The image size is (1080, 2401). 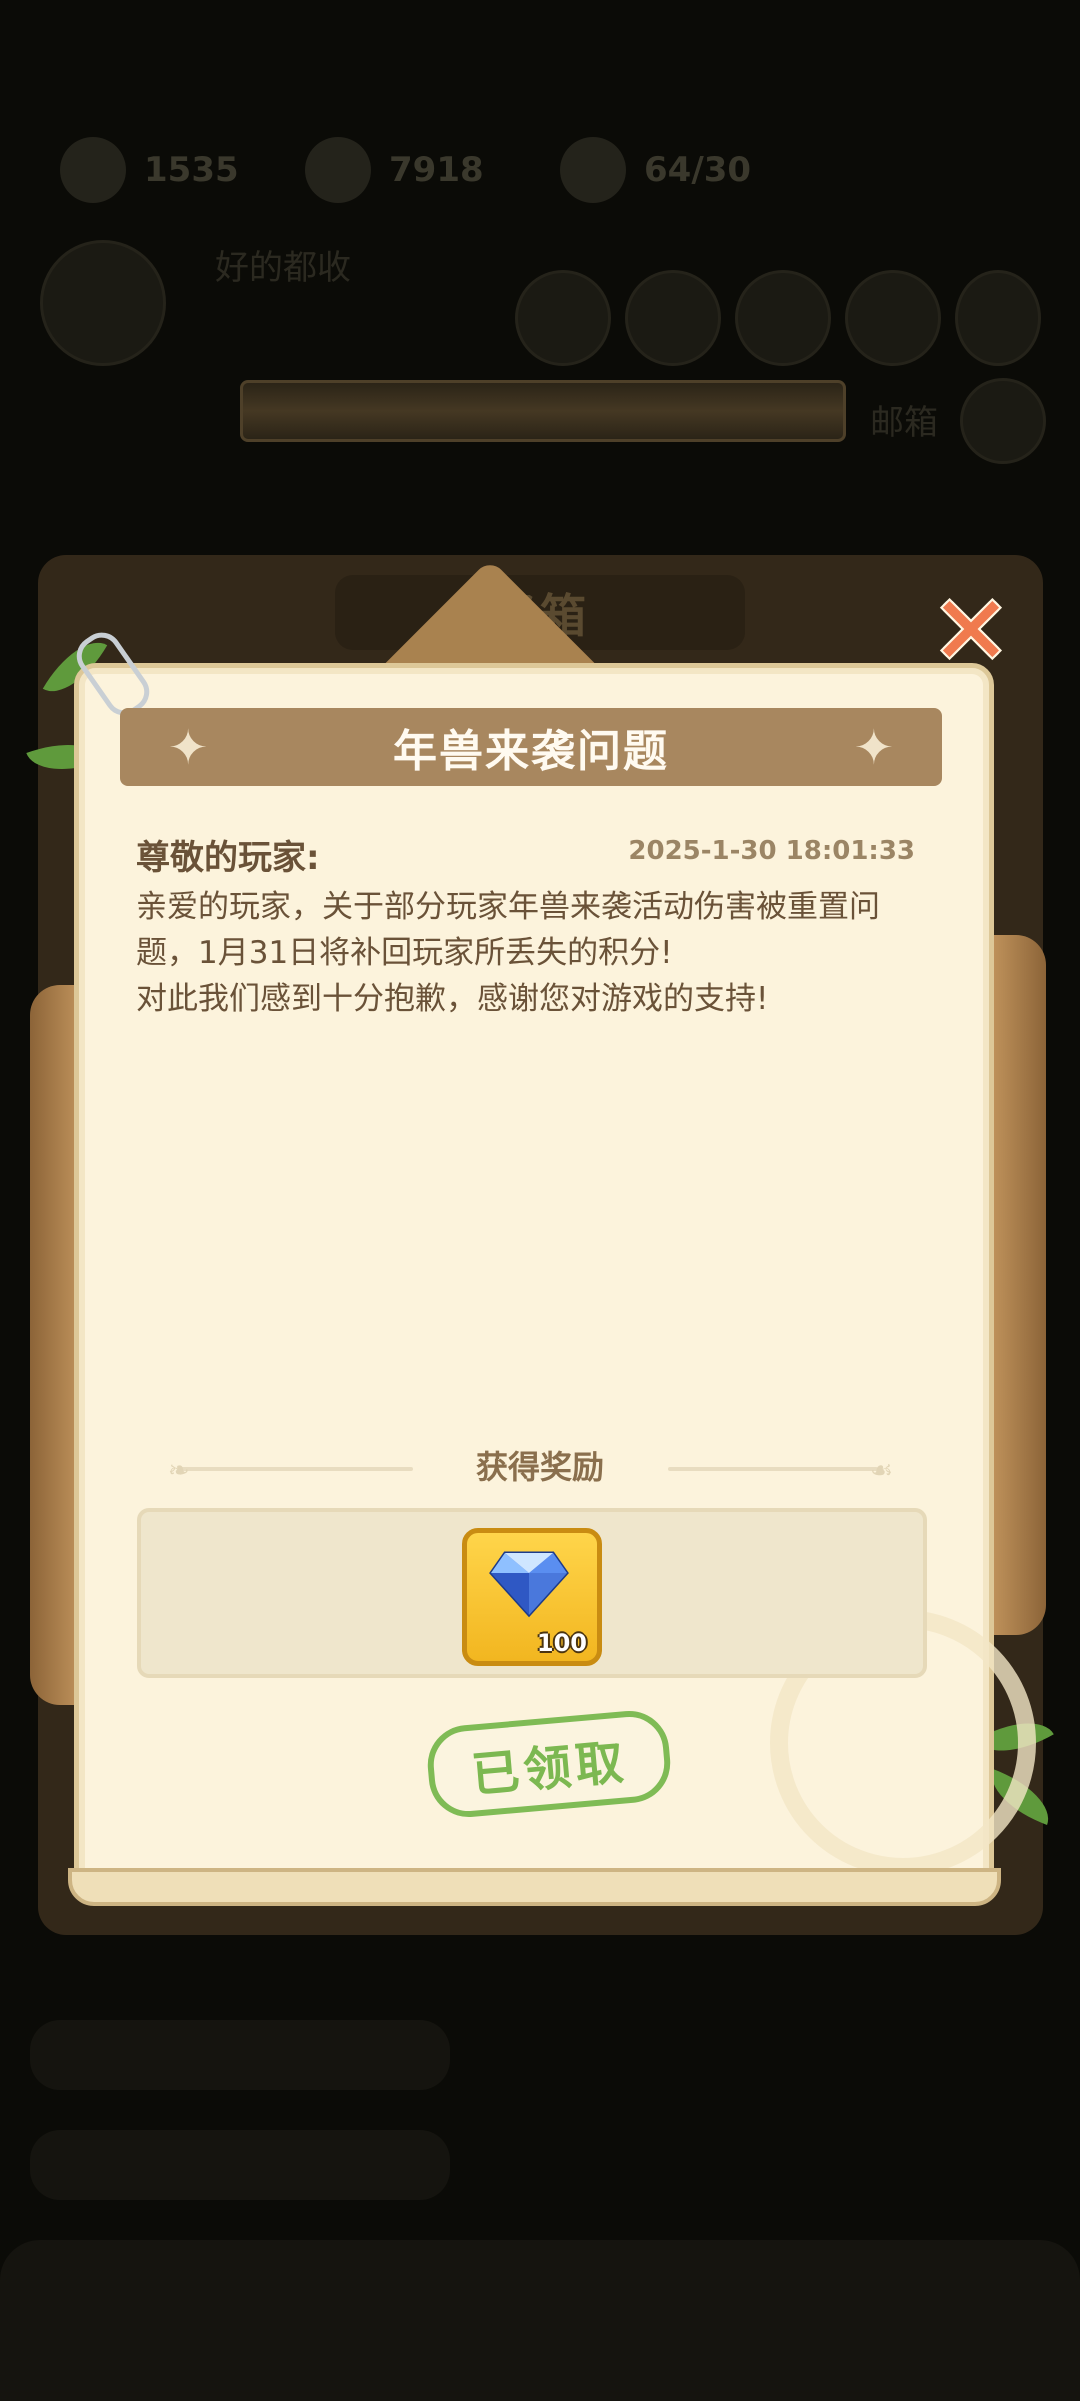 I want to click on avatar, so click(x=103, y=303).